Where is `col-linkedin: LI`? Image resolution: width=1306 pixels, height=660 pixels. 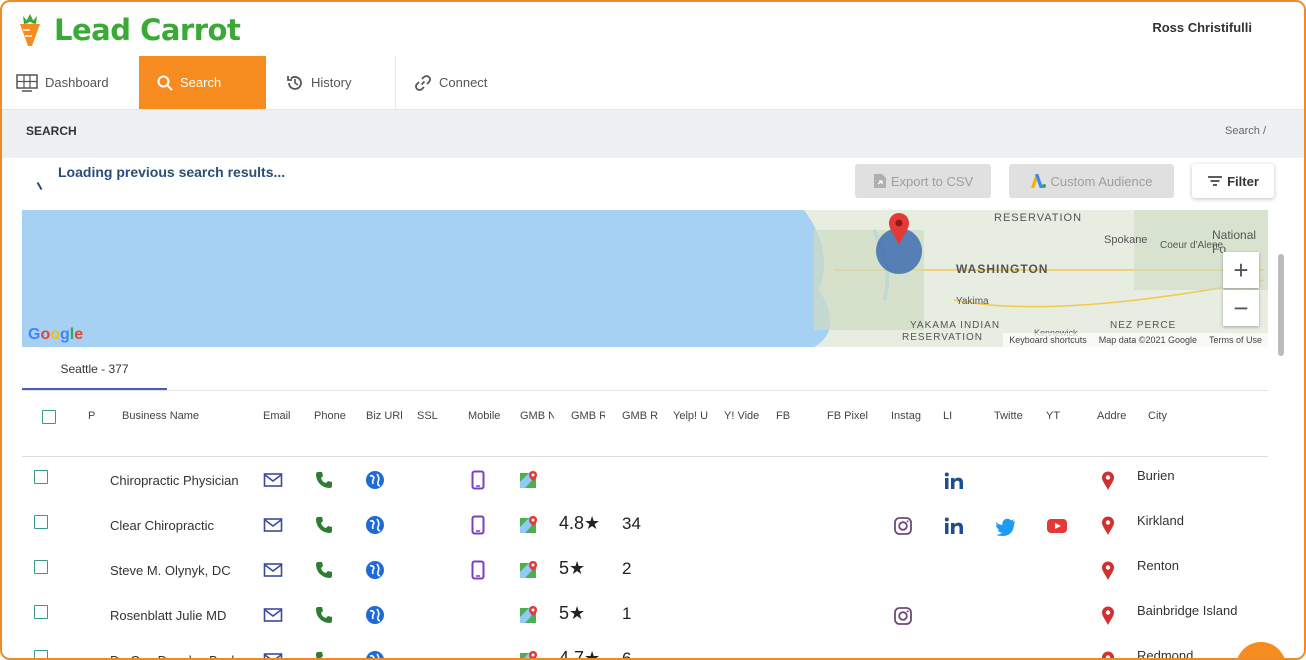
col-linkedin: LI is located at coordinates (958, 416).